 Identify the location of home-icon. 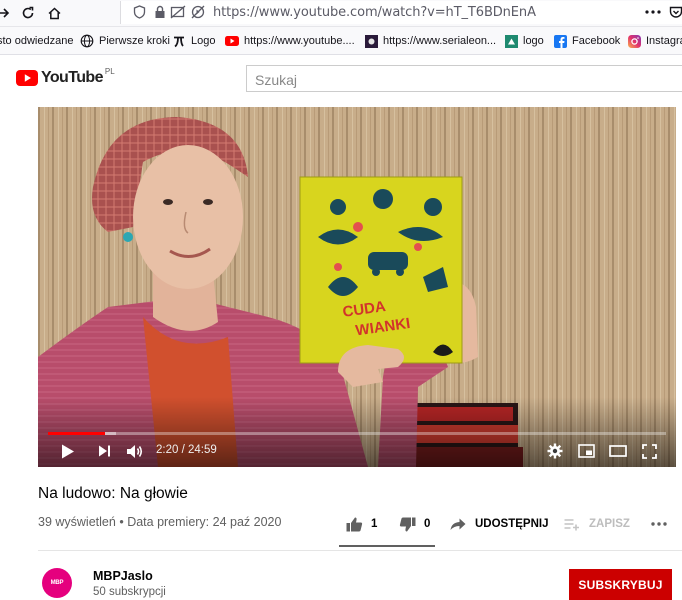
(54, 13).